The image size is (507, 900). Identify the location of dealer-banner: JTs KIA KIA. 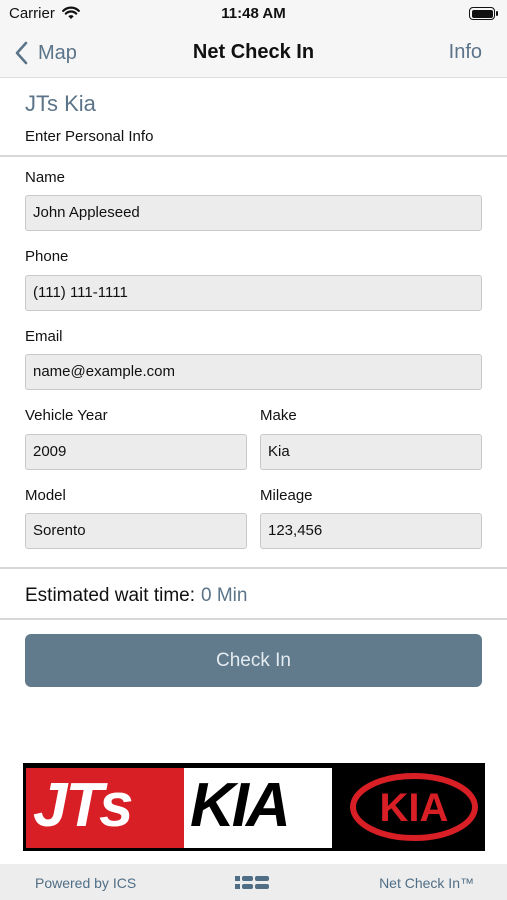
(254, 807).